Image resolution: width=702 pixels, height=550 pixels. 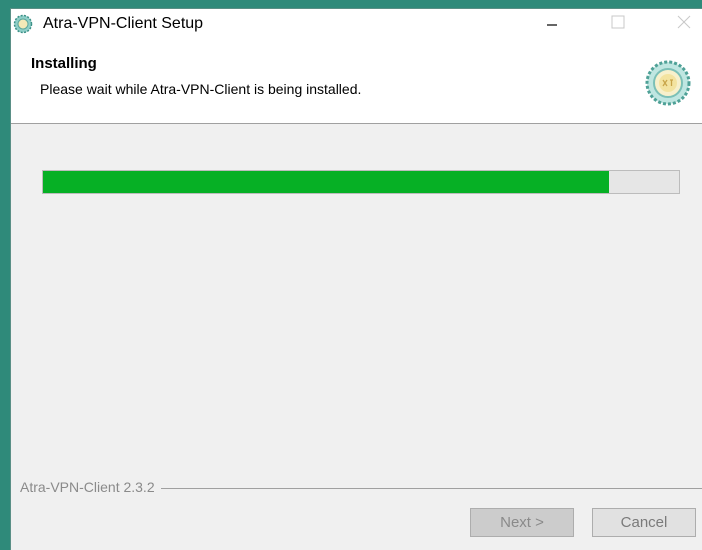 I want to click on atra-logo-icon, so click(x=668, y=83).